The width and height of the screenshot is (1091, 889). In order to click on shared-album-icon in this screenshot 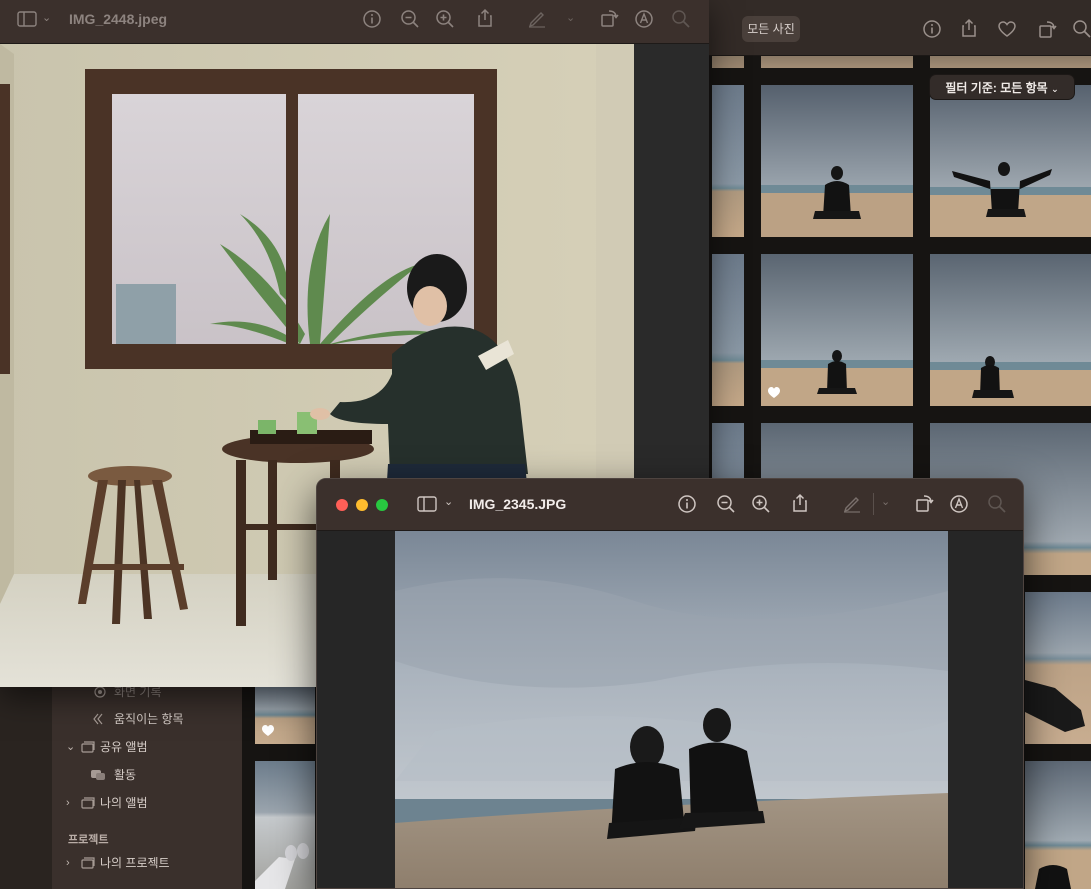, I will do `click(88, 747)`.